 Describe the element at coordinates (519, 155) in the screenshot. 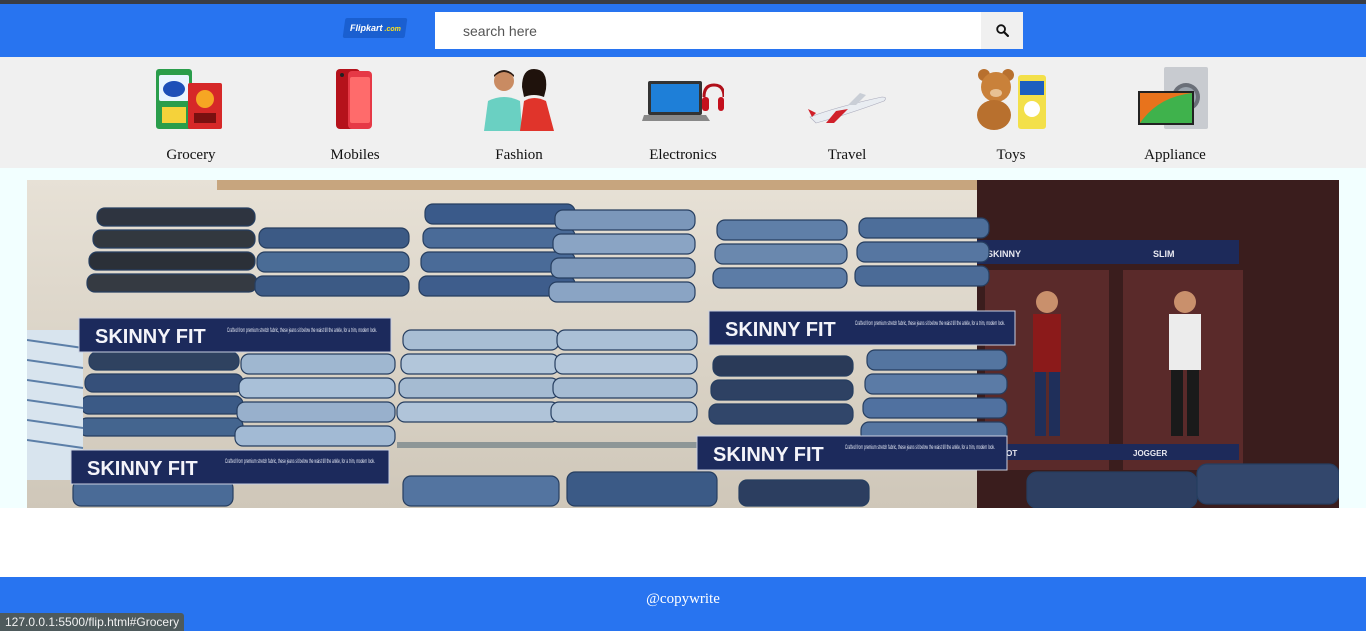

I see `category-label: Fashion` at that location.